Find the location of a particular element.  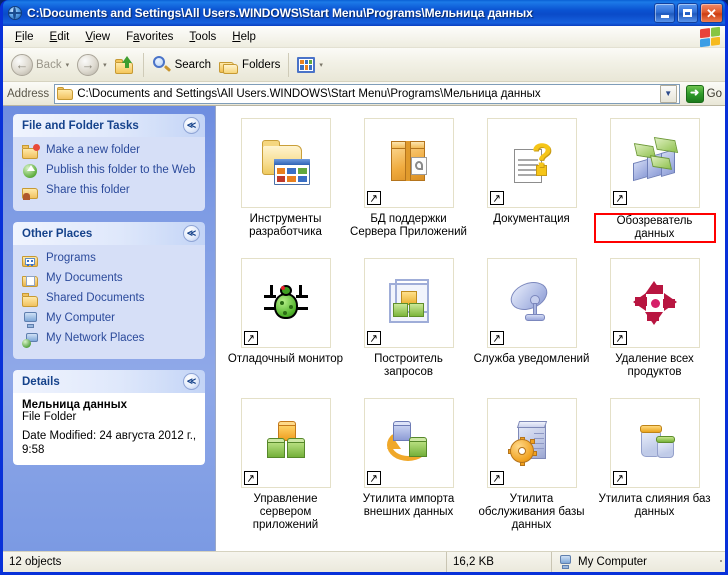

views-dropdown-icon: ▾ is located at coordinates (321, 65).